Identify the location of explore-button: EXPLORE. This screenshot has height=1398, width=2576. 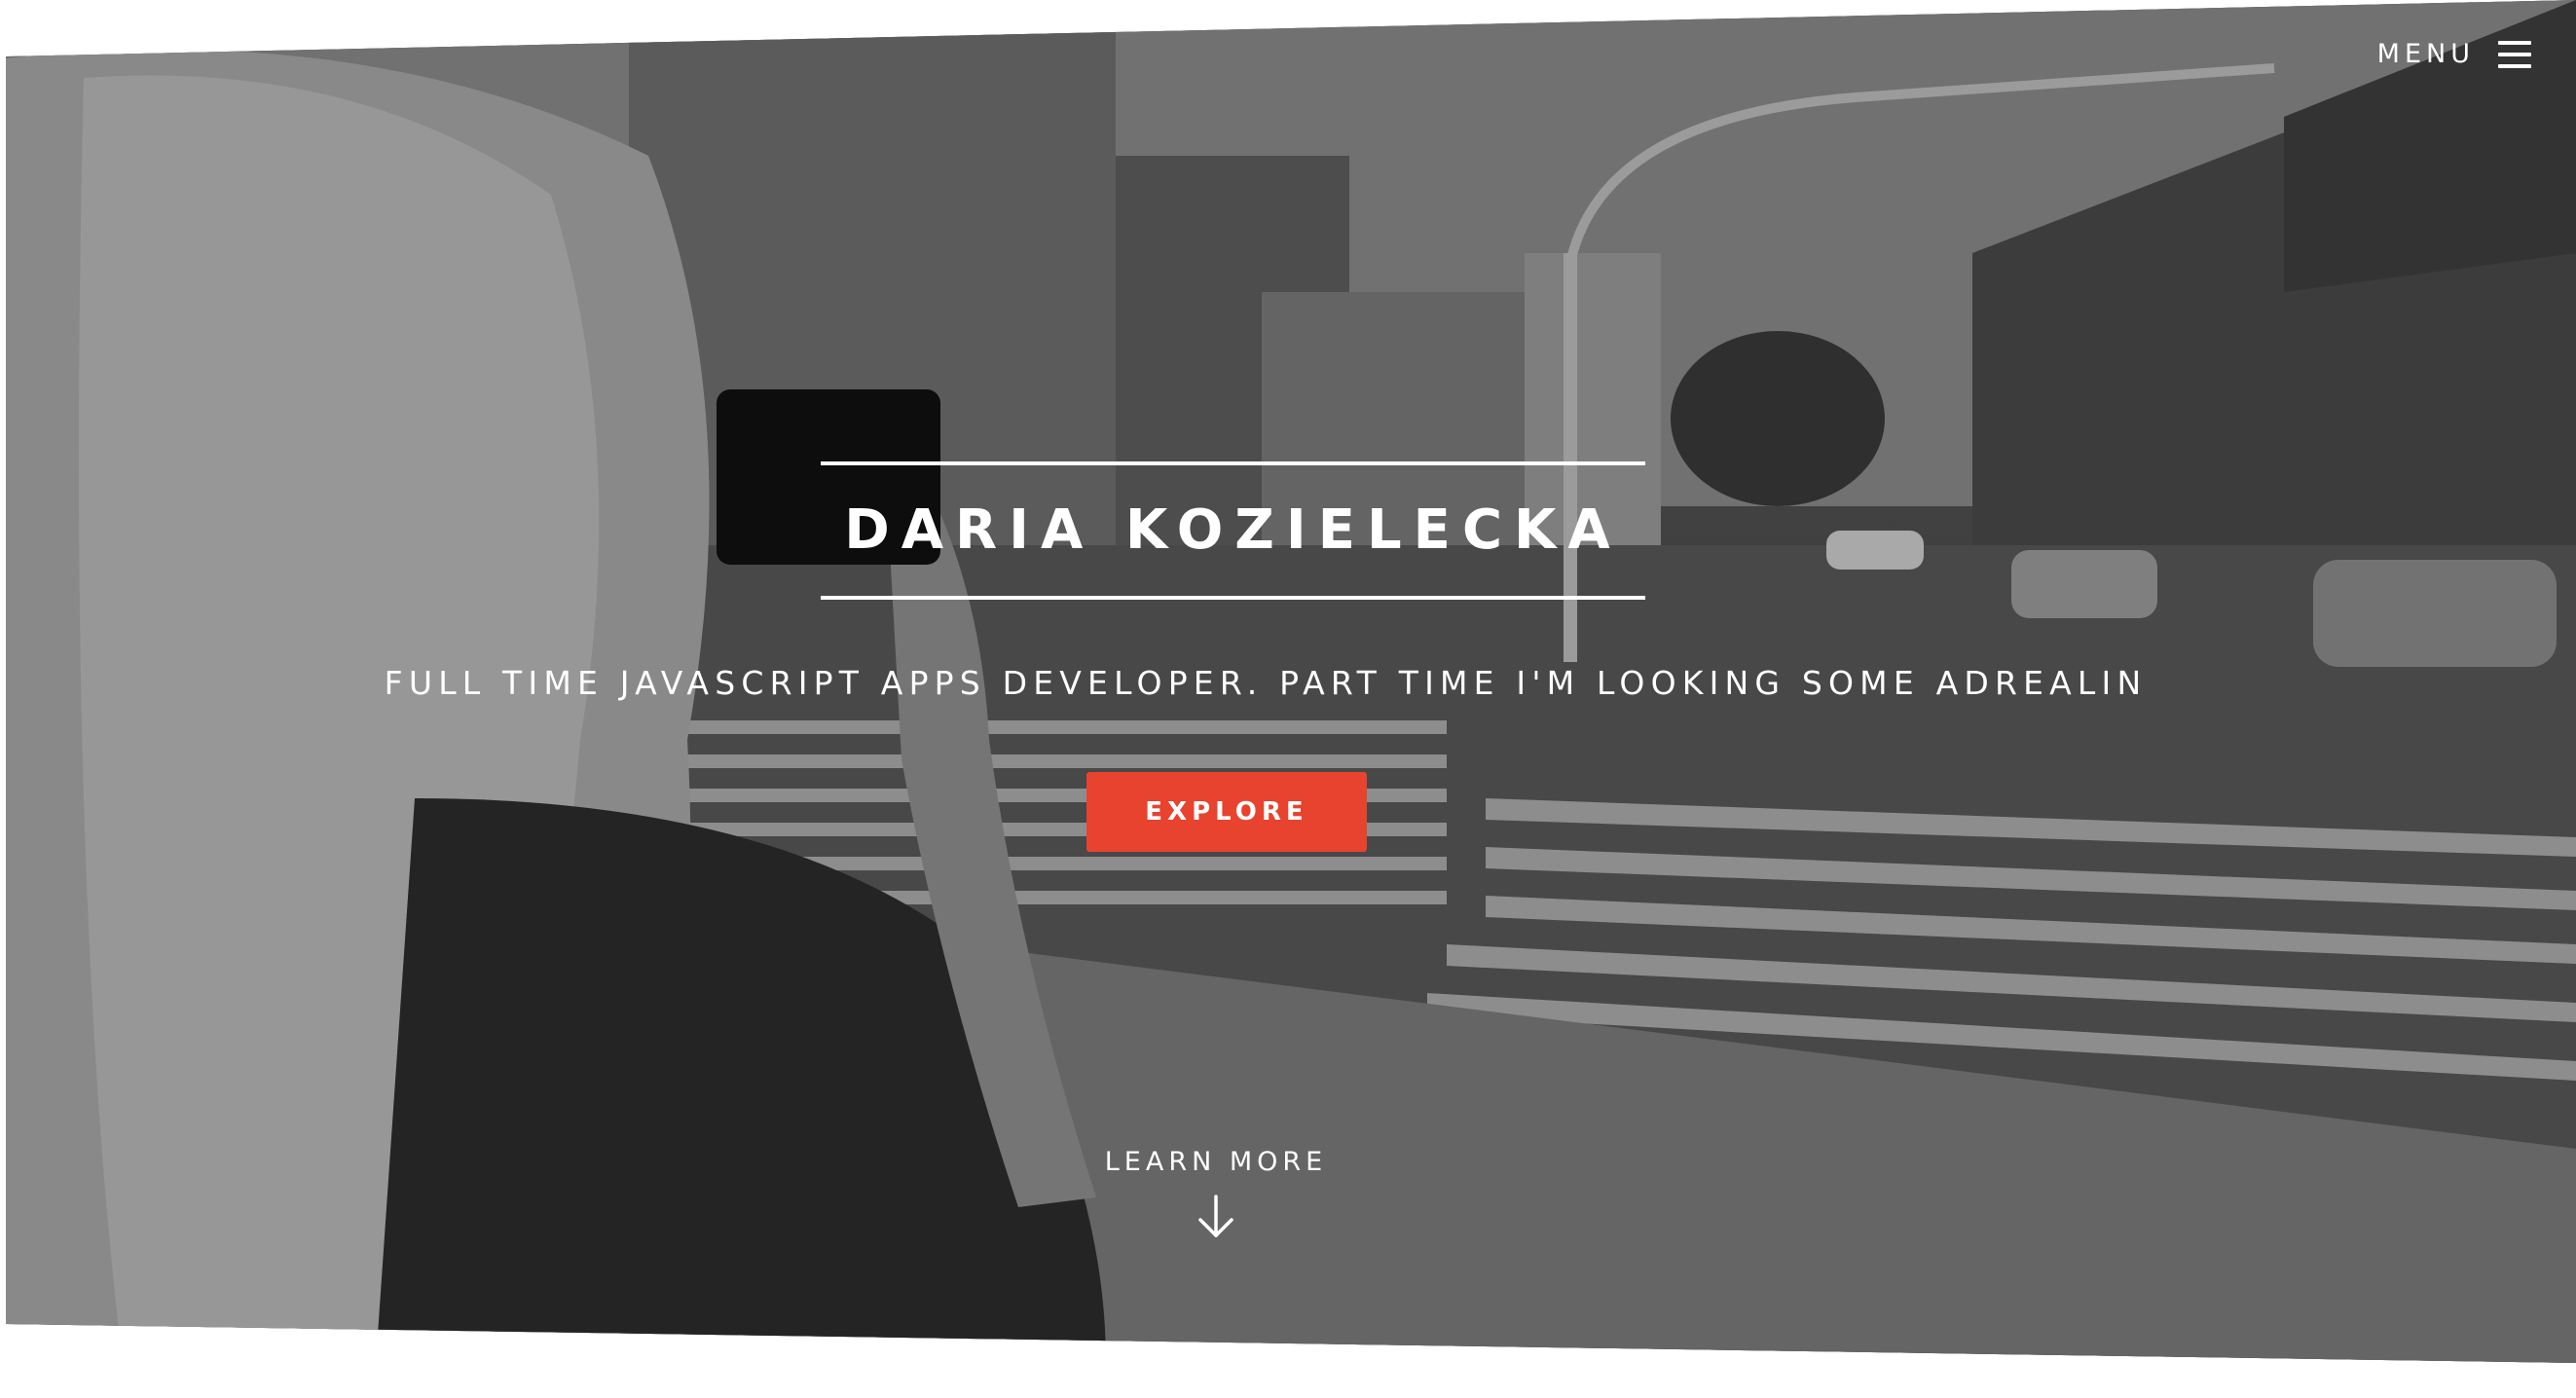
(1226, 812).